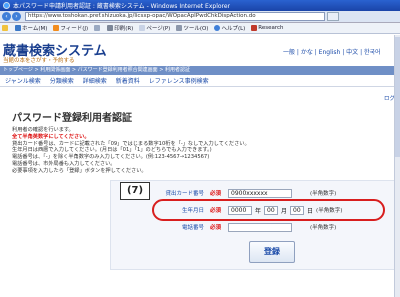 The width and height of the screenshot is (400, 297). I want to click on menu-reference-search: レファレンス事例検索, so click(179, 80).